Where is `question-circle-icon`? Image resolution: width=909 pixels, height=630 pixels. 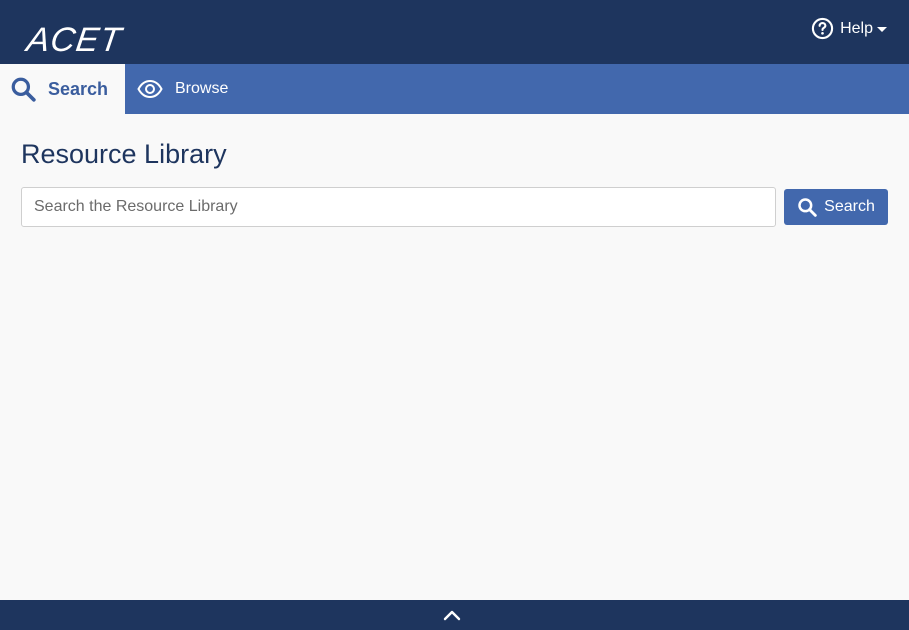 question-circle-icon is located at coordinates (822, 28).